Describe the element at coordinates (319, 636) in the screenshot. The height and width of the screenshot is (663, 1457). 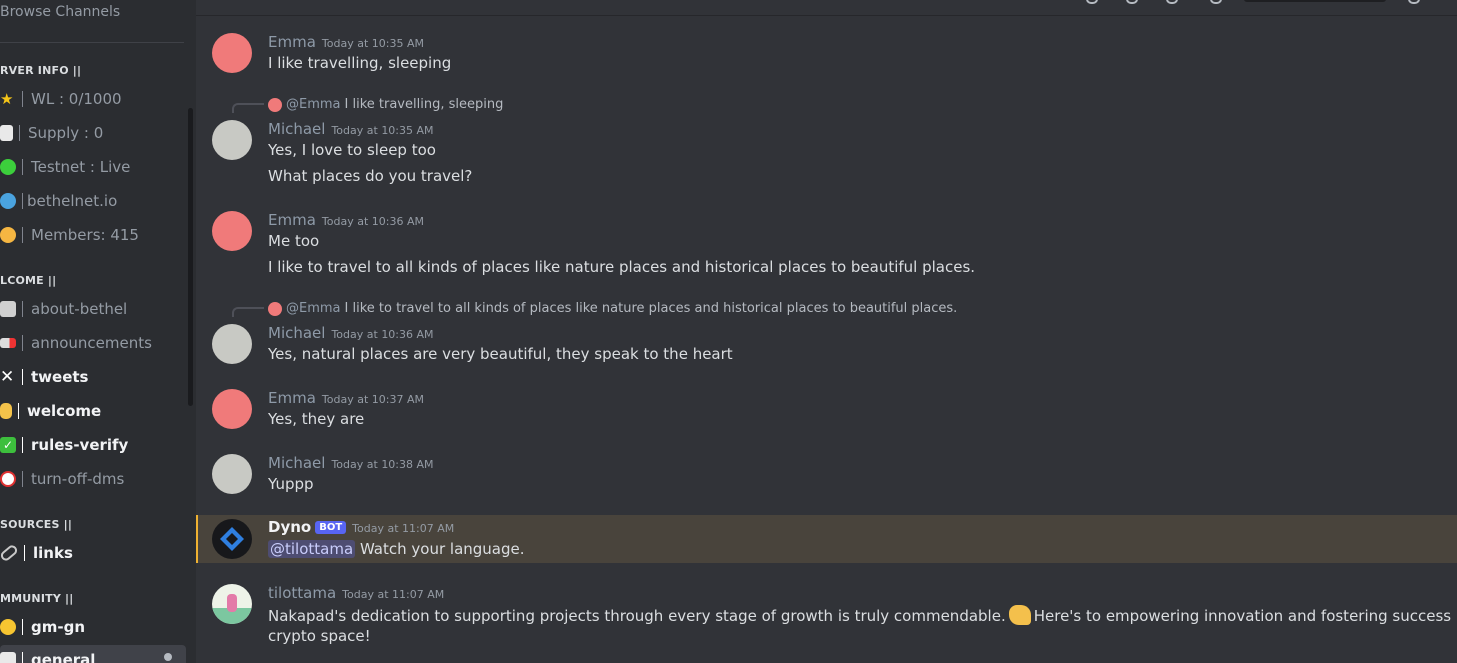
I see `message-text: crypto space!` at that location.